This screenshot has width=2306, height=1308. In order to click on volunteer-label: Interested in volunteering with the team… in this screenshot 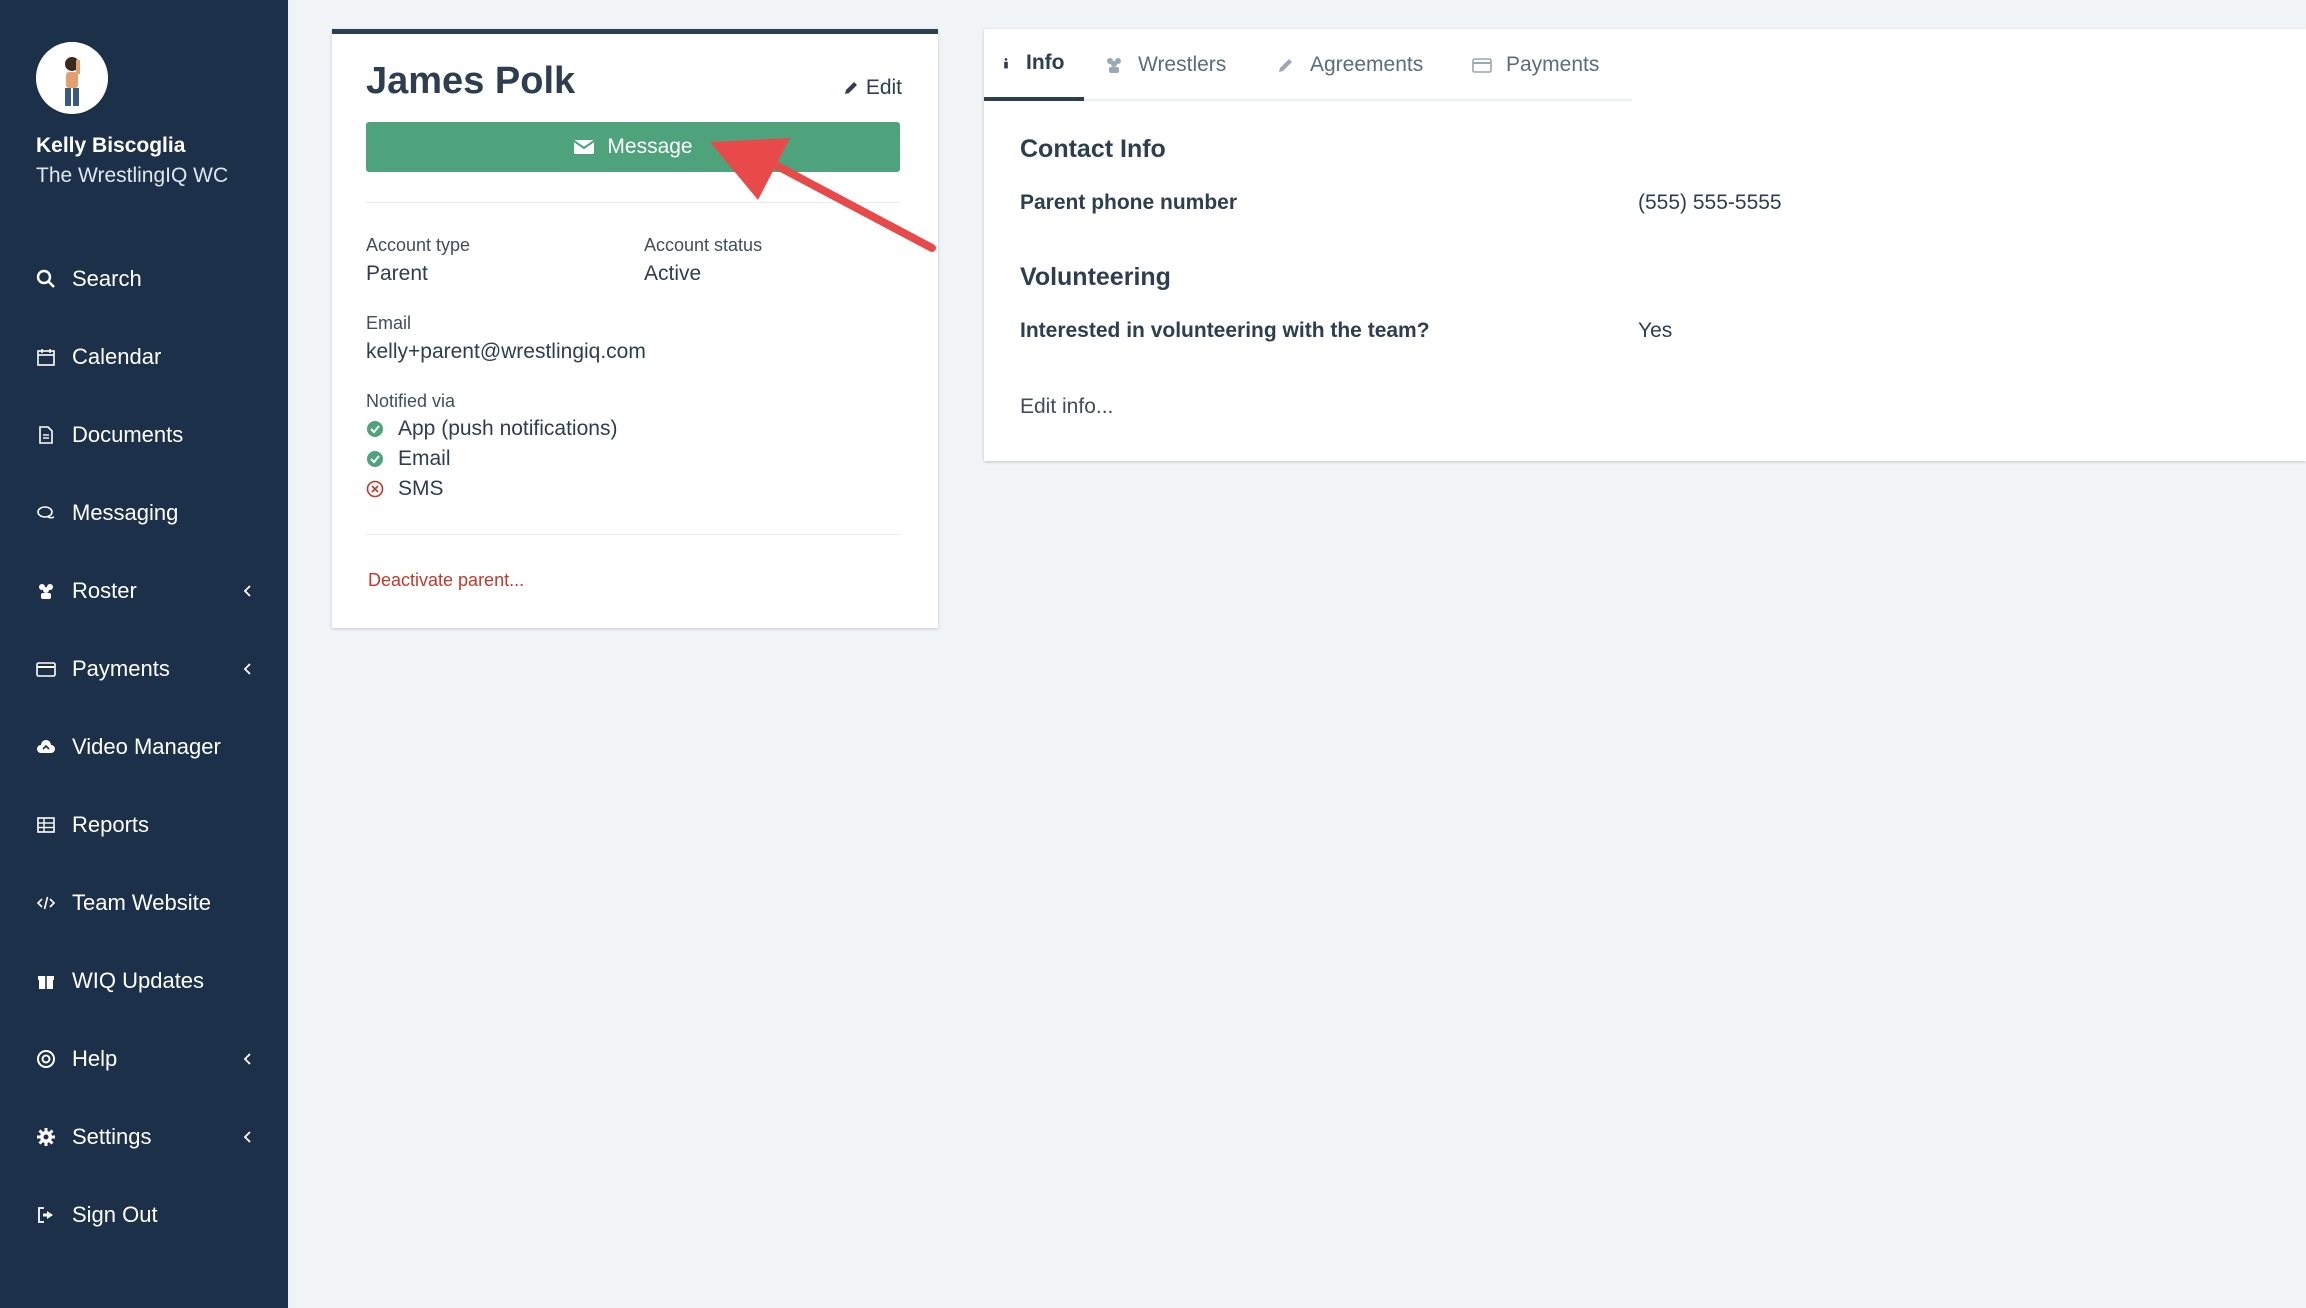, I will do `click(1225, 330)`.